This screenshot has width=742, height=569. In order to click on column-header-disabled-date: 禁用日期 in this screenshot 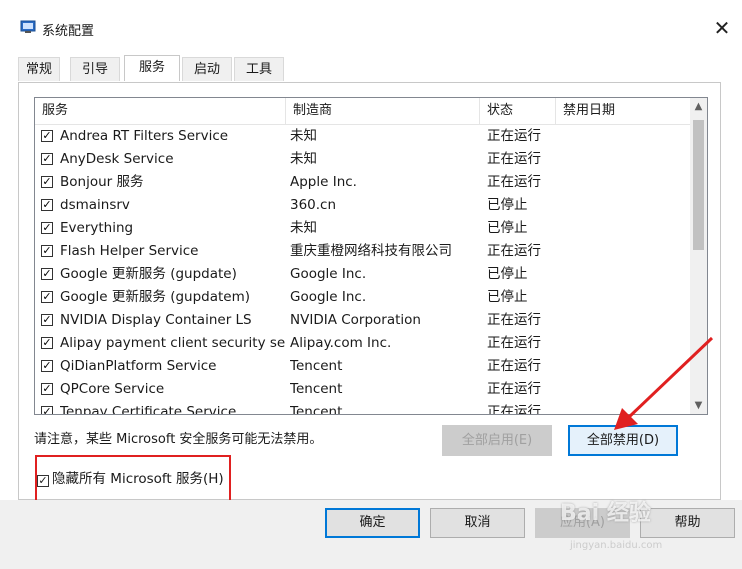, I will do `click(623, 111)`.